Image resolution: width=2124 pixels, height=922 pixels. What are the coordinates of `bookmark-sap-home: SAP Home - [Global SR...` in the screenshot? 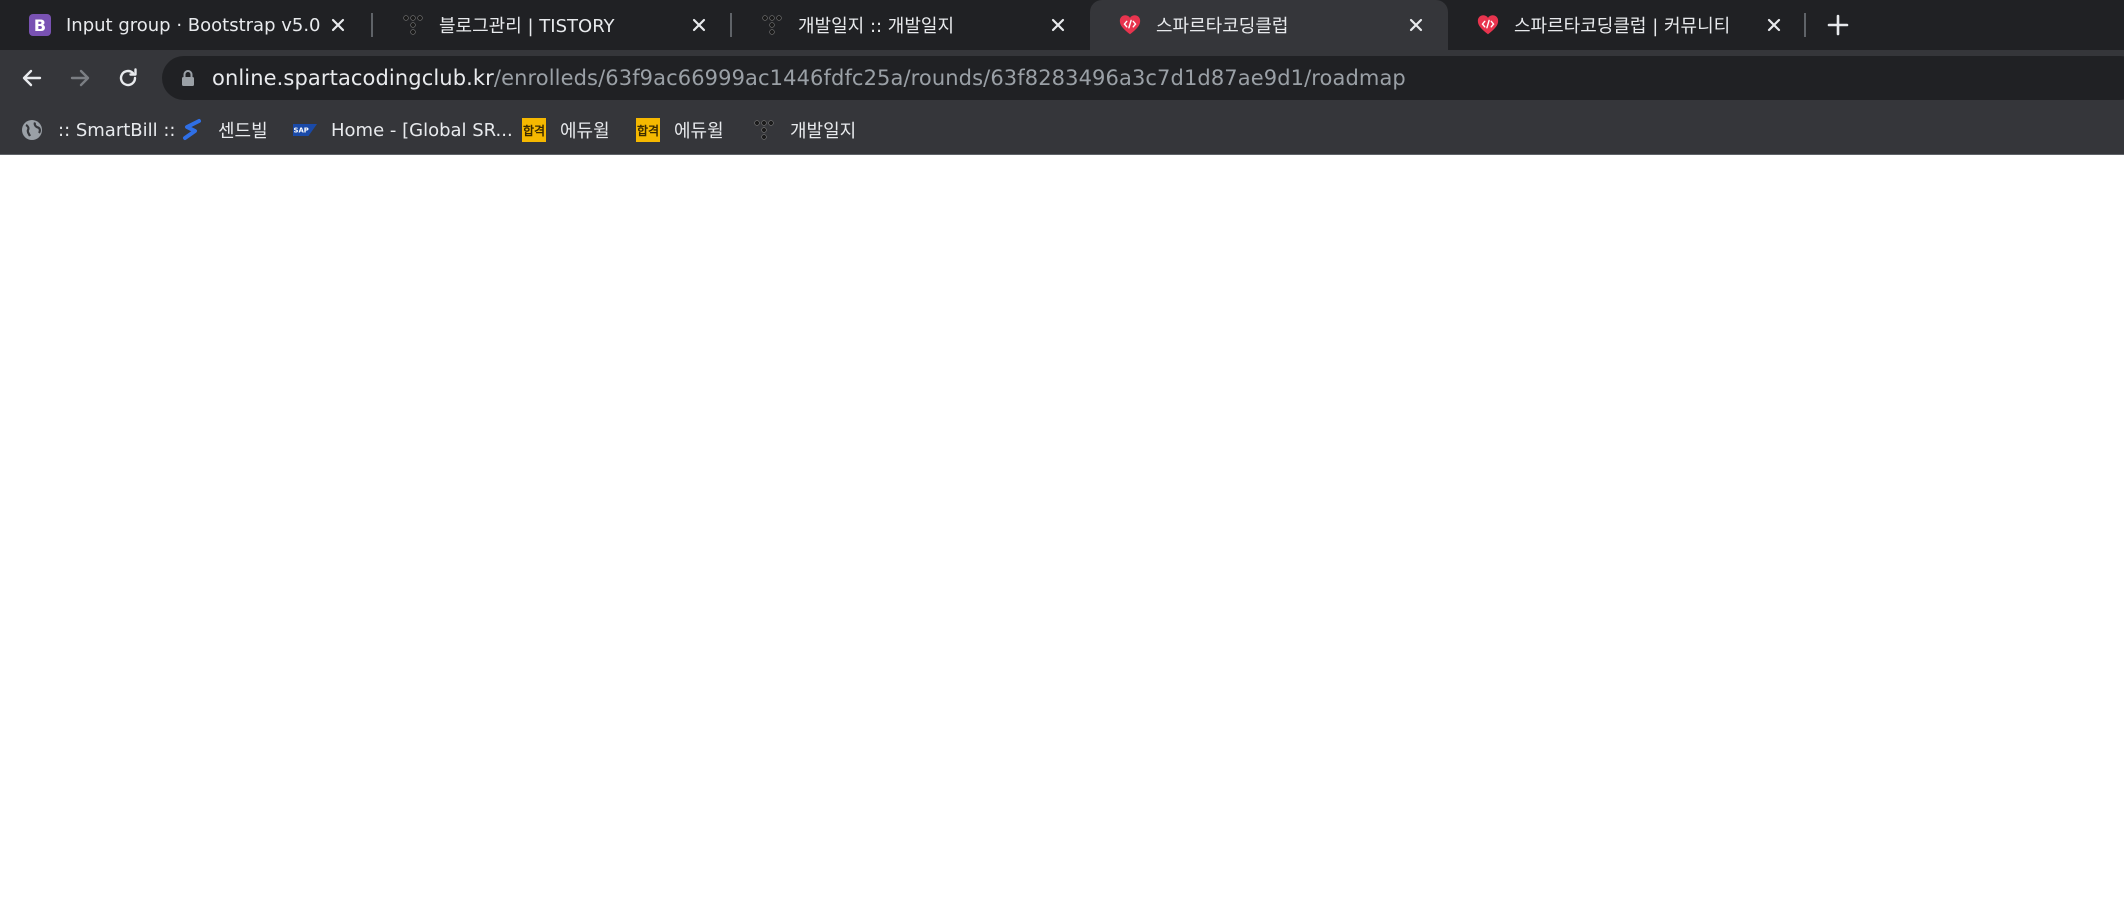 It's located at (403, 130).